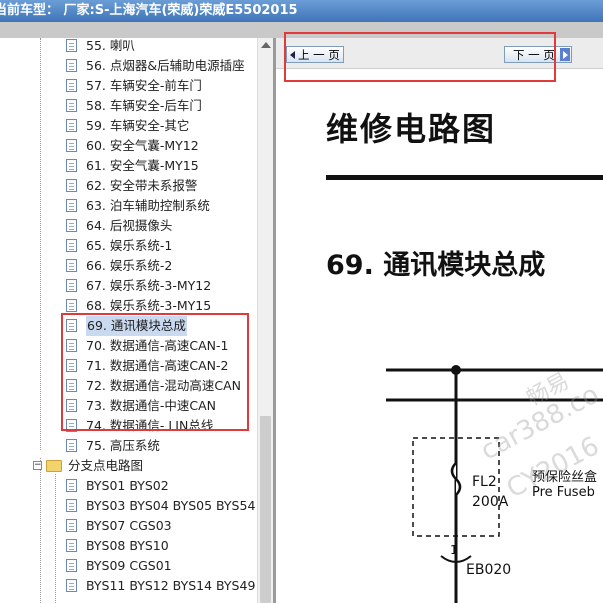 Image resolution: width=603 pixels, height=603 pixels. I want to click on fuse-rating: 200A, so click(490, 502).